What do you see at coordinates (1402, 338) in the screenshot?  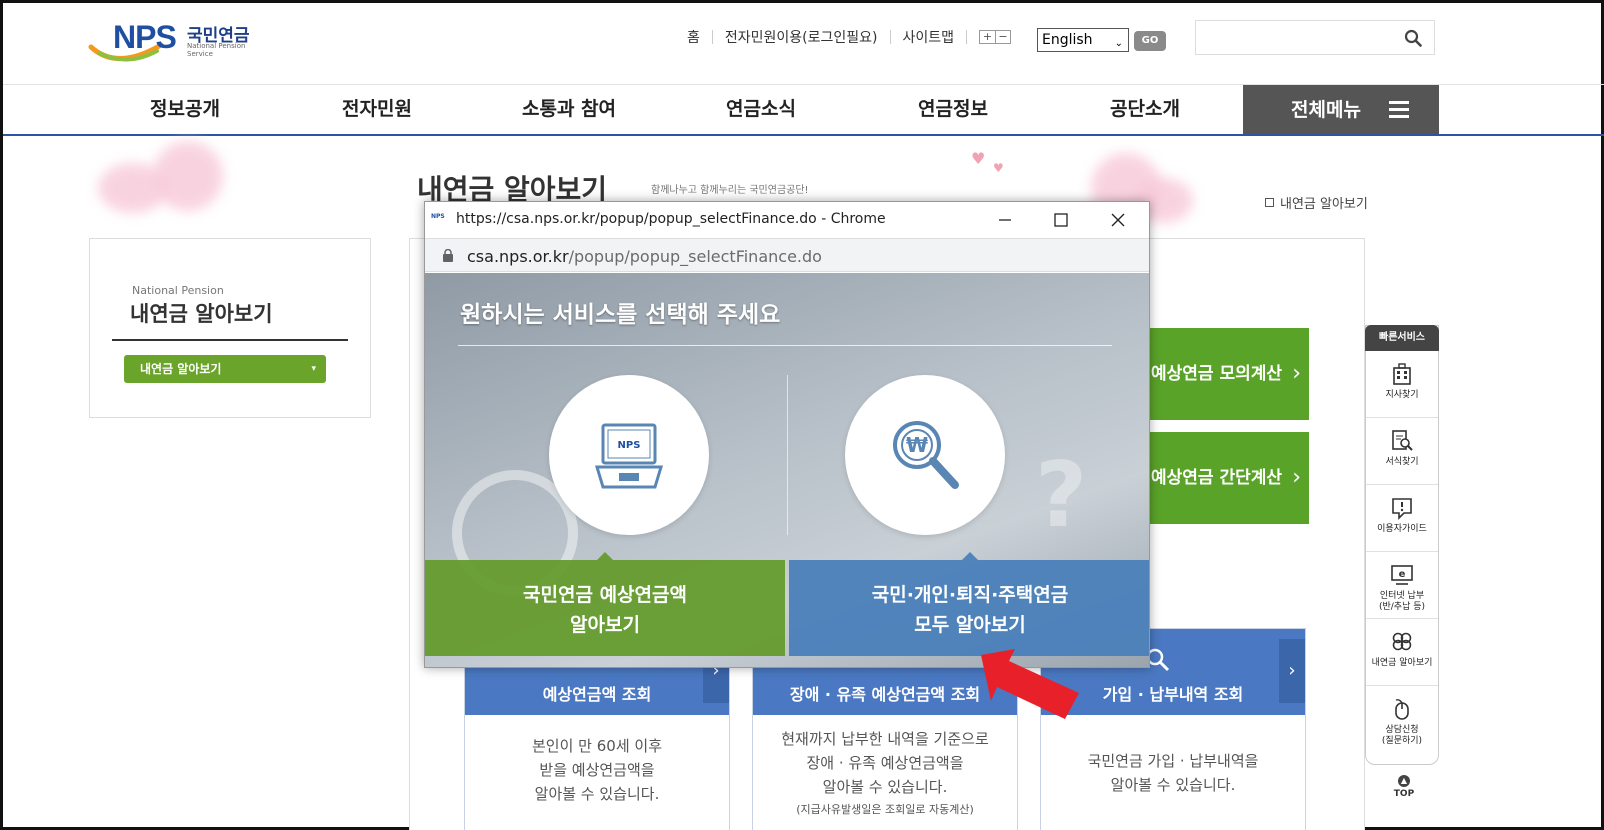 I see `quick-service-title: 빠른서비스` at bounding box center [1402, 338].